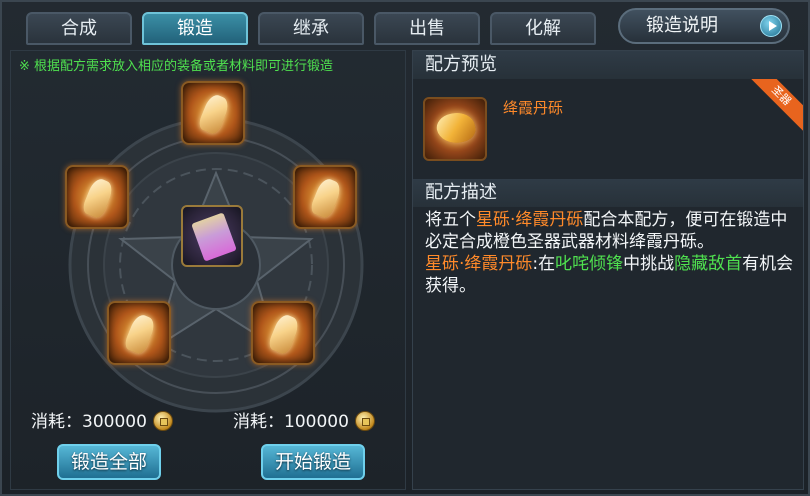  Describe the element at coordinates (533, 108) in the screenshot. I see `preview-item-name: 绛霞丹砾` at that location.